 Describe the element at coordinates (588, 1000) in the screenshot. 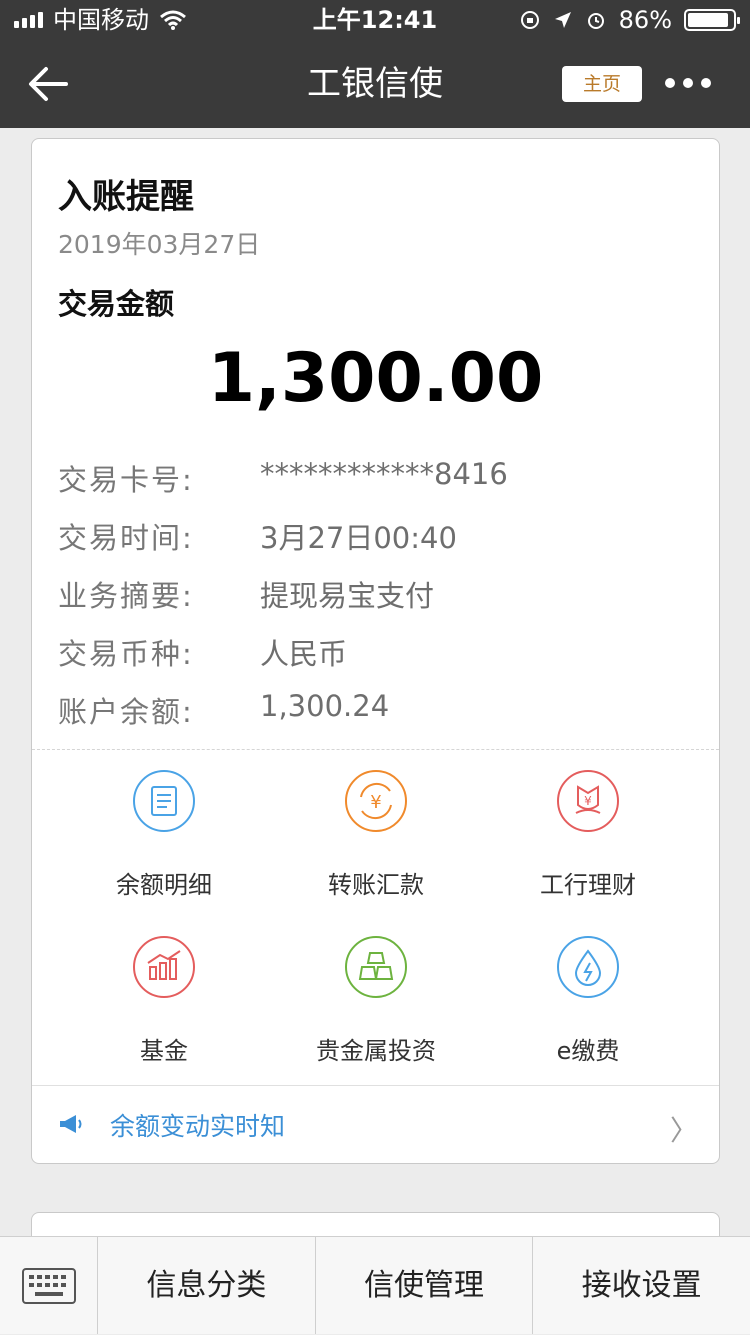

I see `service-e-payment: e缴费` at that location.